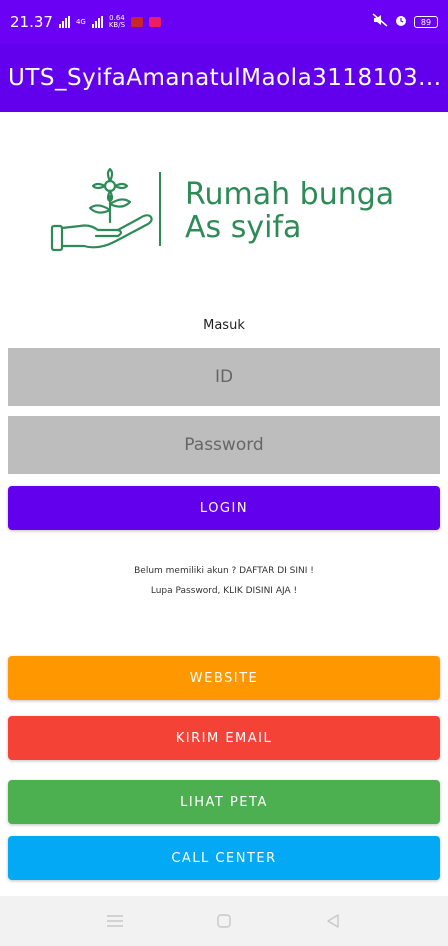 The image size is (448, 946). I want to click on battery-icon: 89, so click(426, 22).